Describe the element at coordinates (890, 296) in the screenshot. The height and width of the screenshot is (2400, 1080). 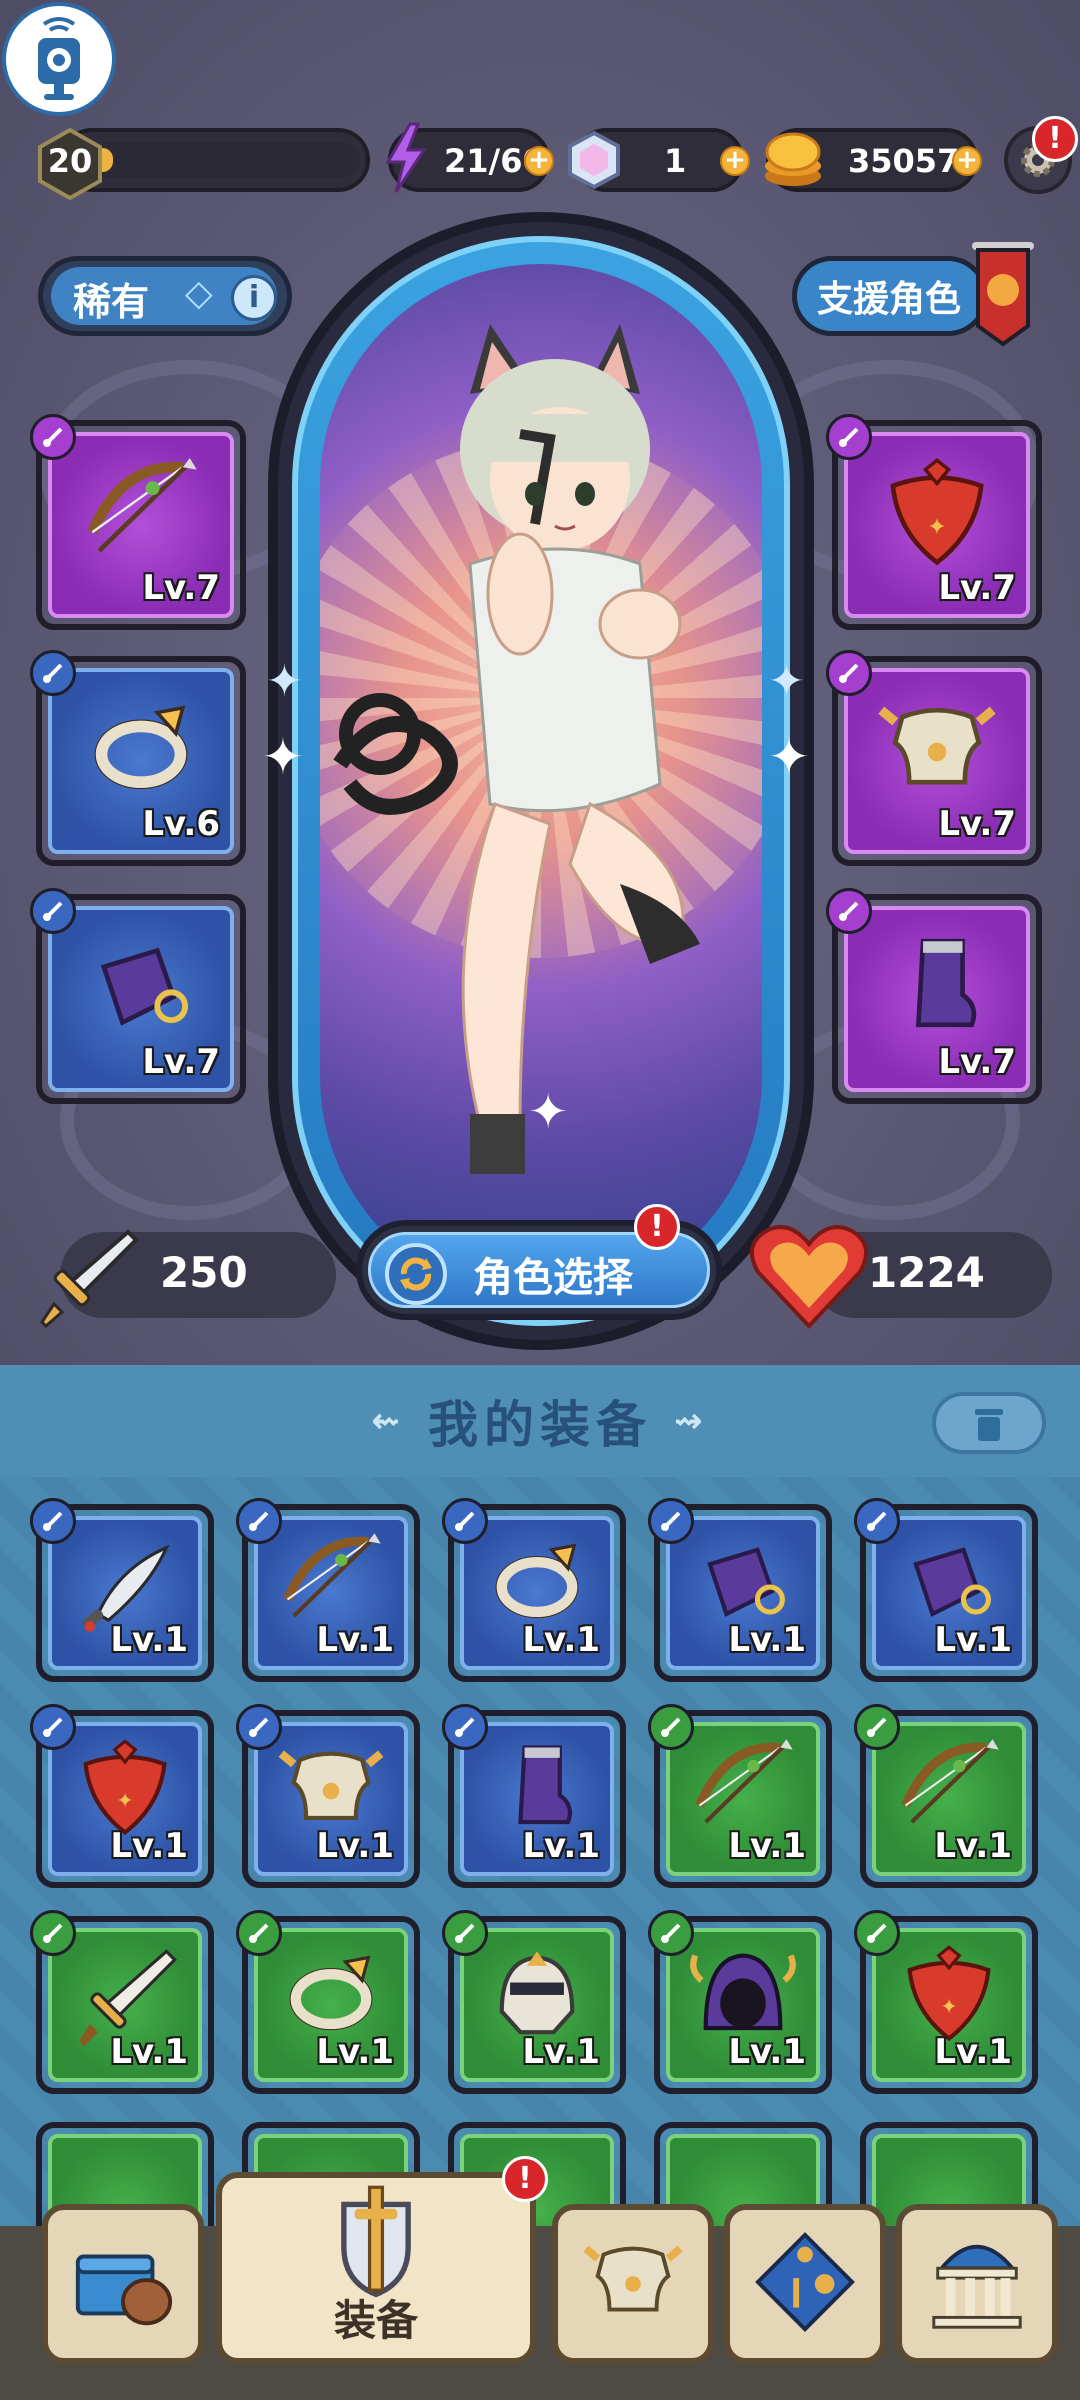
I see `support-character-button: 支援角色` at that location.